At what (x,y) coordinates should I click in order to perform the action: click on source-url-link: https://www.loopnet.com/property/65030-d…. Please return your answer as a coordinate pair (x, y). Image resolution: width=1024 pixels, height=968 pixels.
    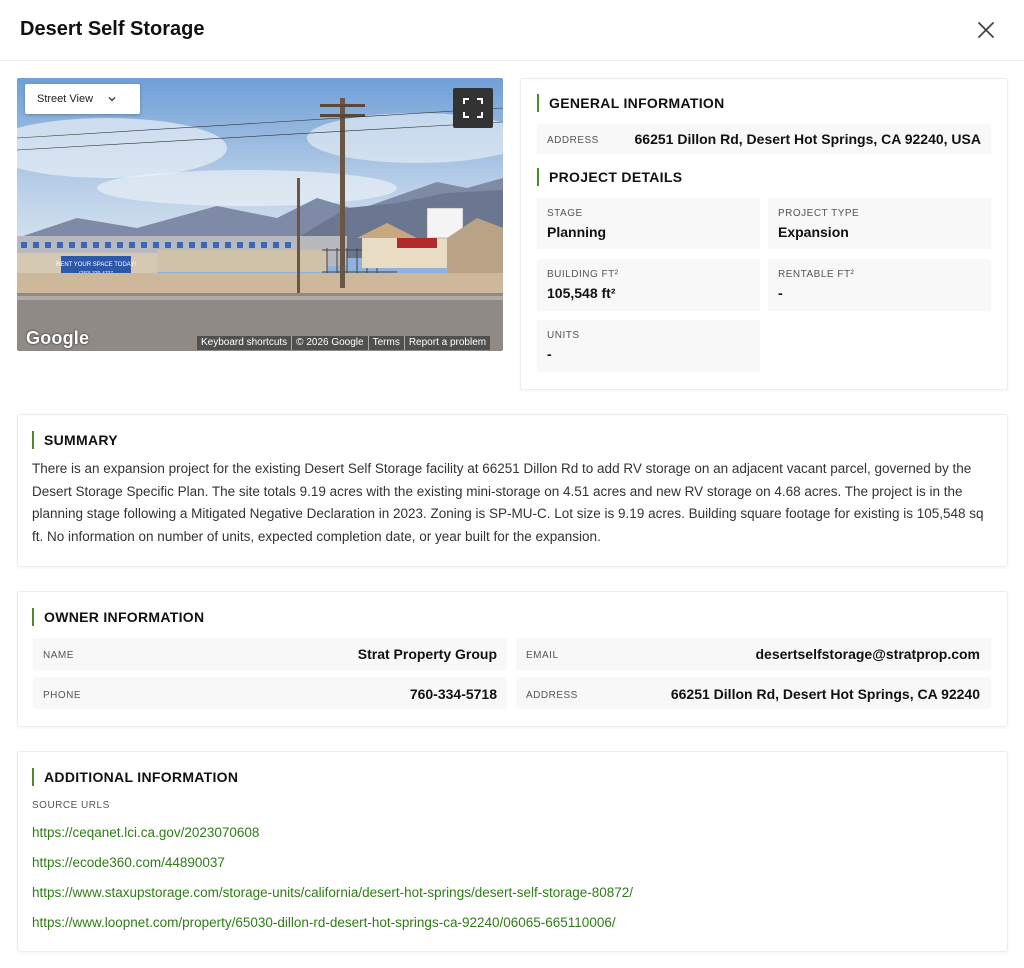
    Looking at the image, I should click on (324, 922).